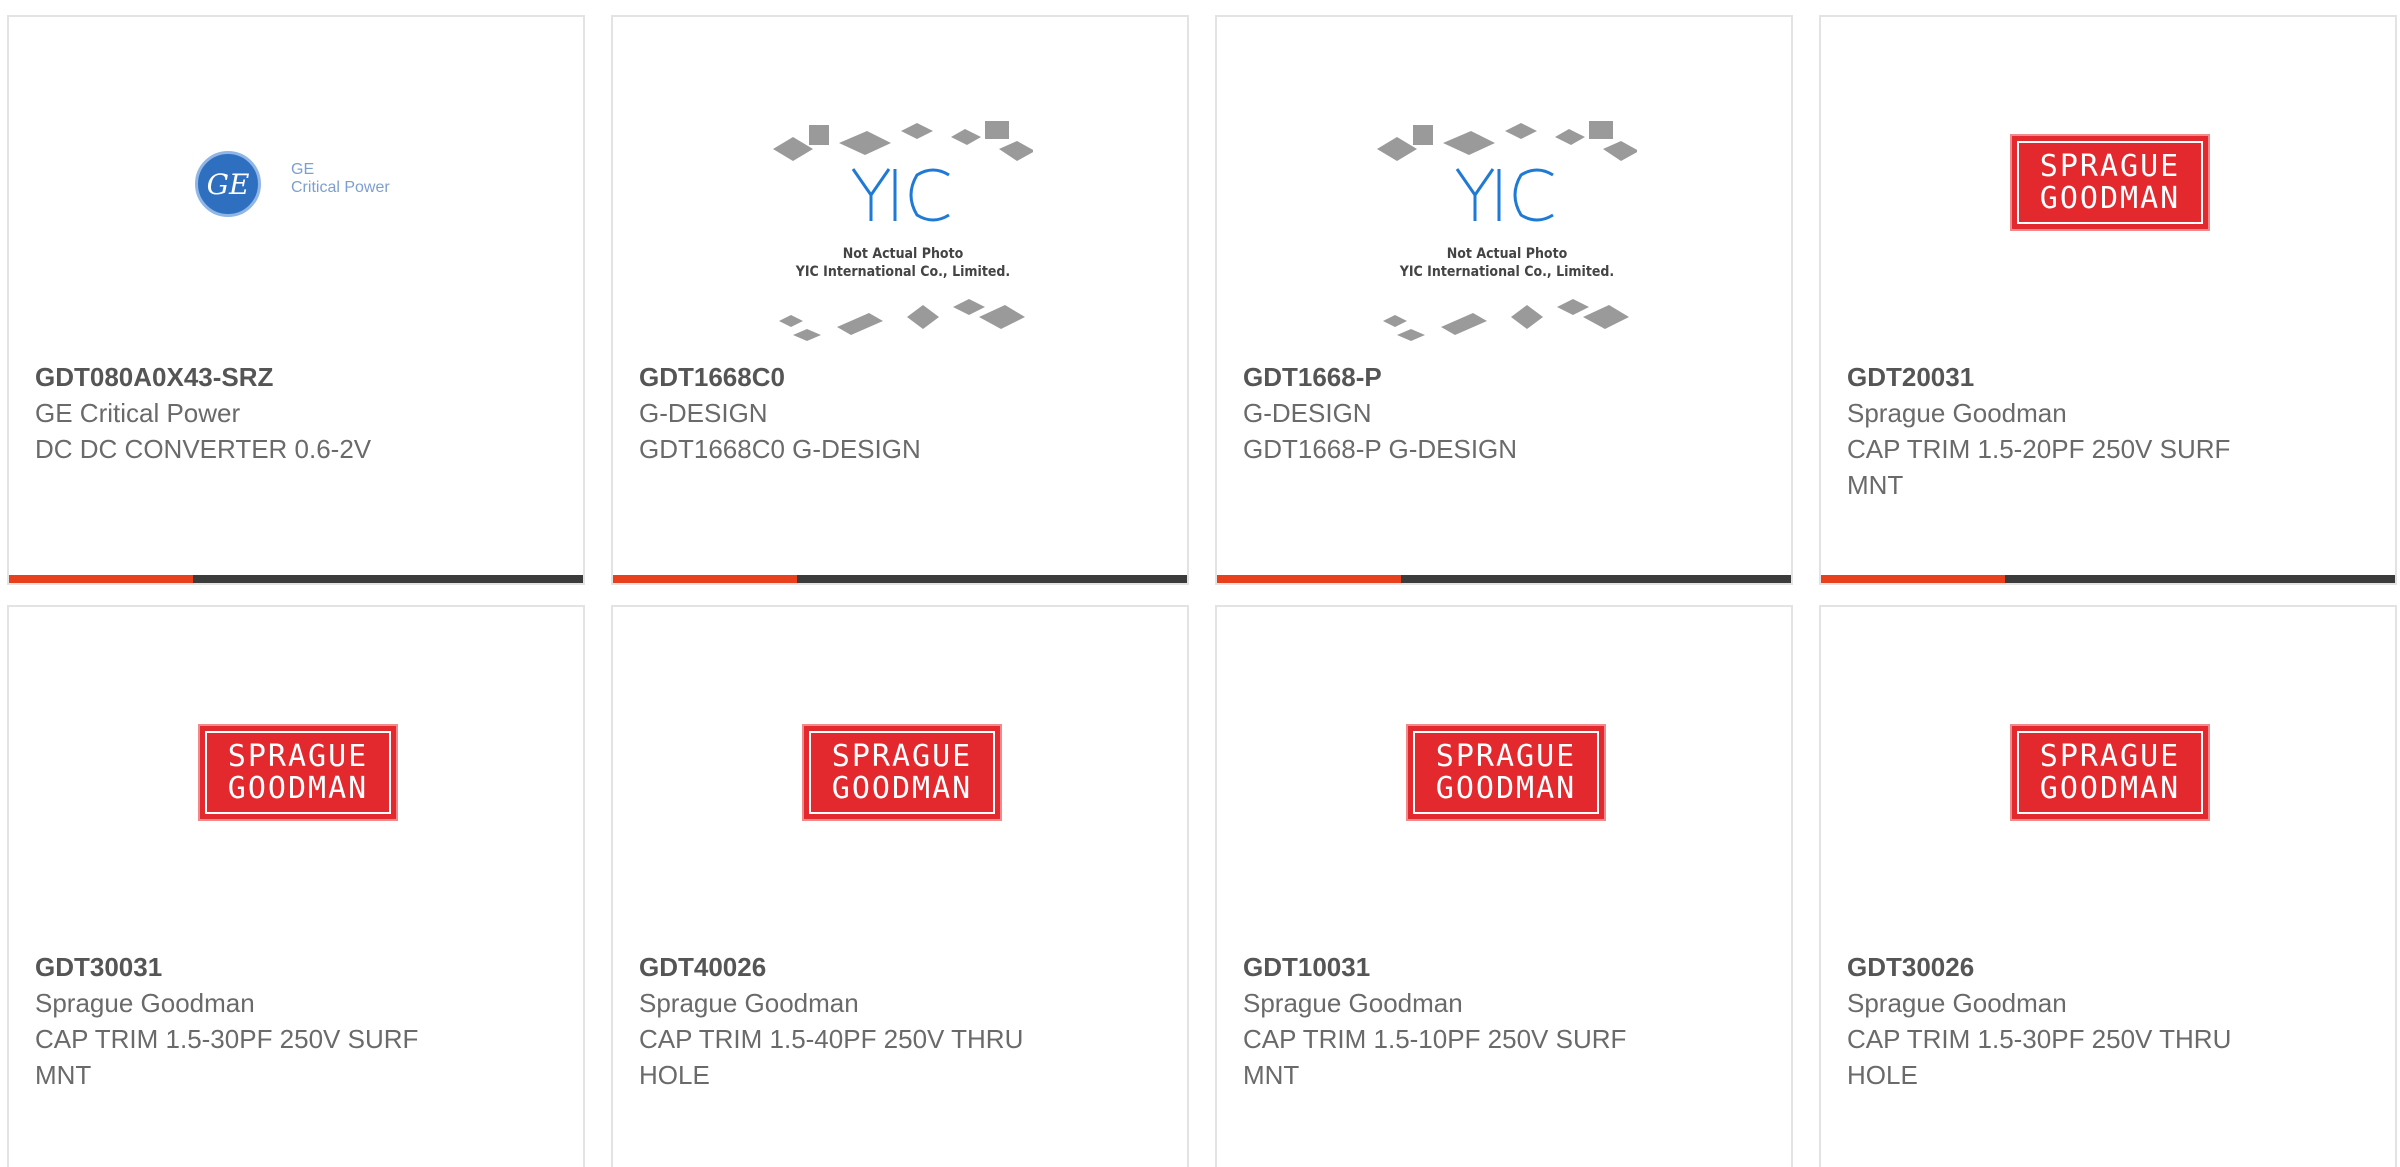  I want to click on part-number: GDT30031, so click(296, 967).